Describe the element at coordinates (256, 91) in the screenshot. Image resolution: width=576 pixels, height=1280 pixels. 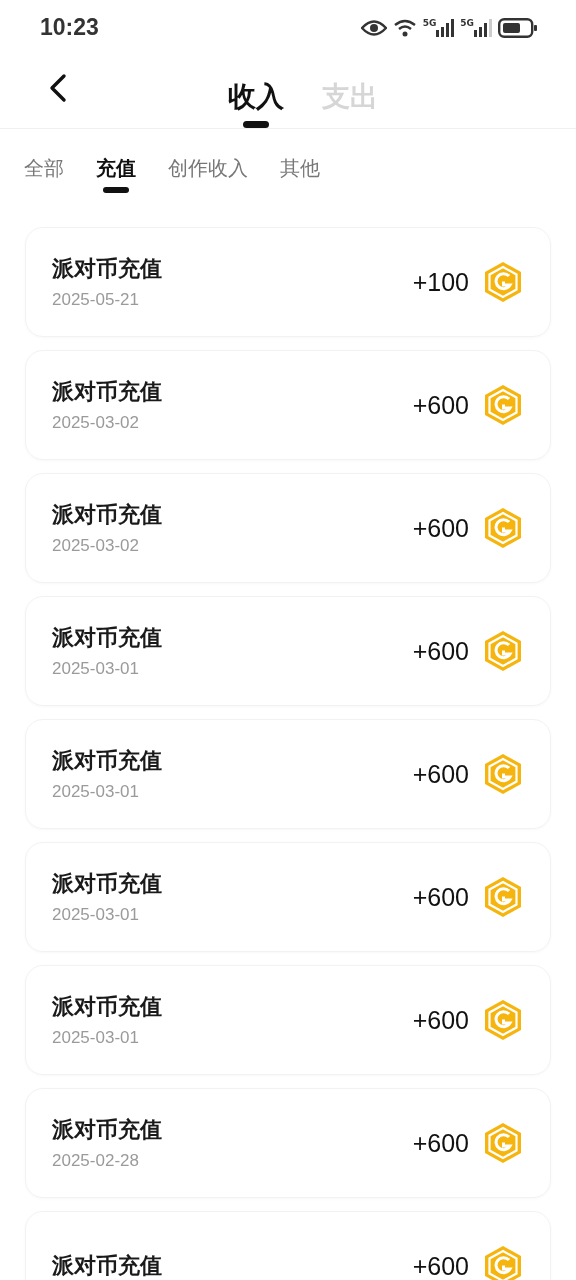
I see `tab: 收入` at that location.